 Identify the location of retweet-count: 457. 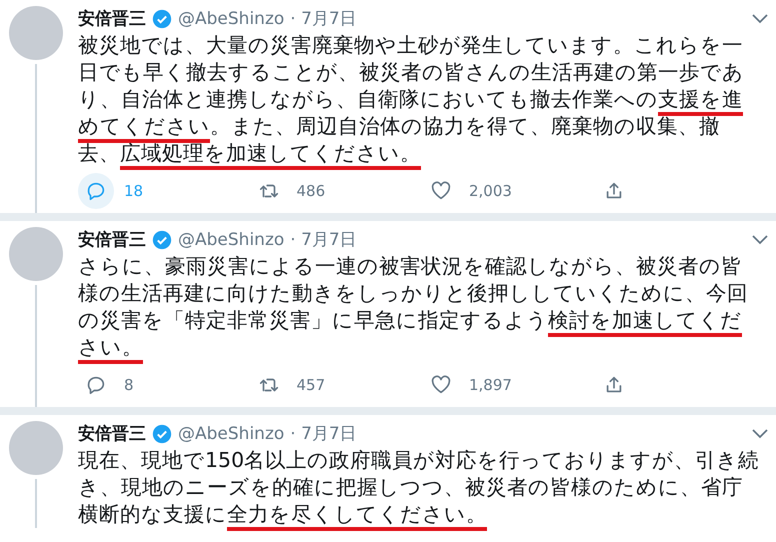
(311, 385).